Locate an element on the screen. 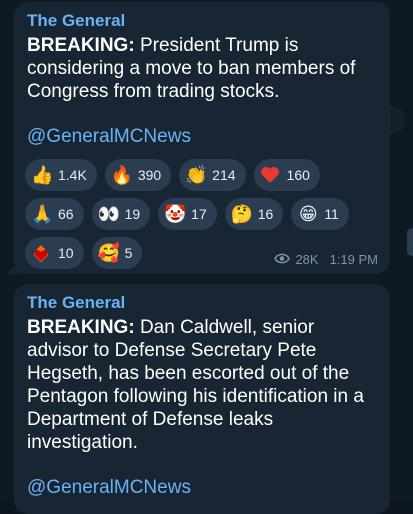 This screenshot has width=413, height=514. reaction-count: 160 is located at coordinates (298, 175).